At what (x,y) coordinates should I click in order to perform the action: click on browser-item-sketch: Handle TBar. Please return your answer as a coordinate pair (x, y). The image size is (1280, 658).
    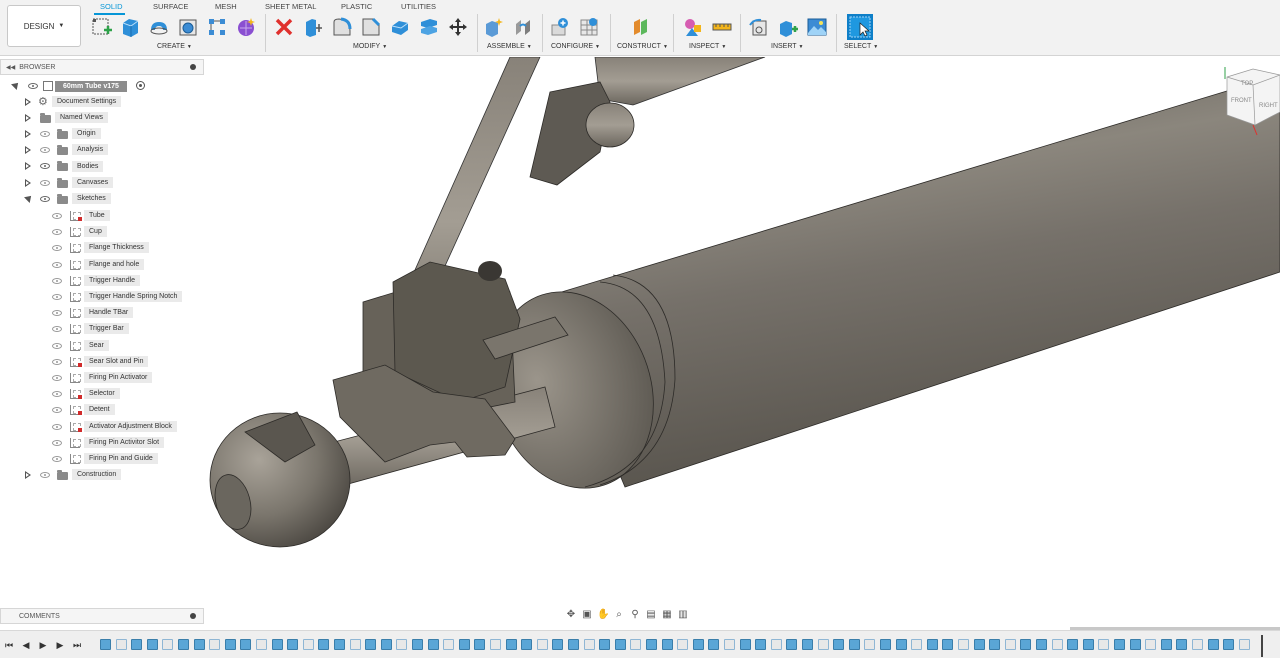
    Looking at the image, I should click on (109, 312).